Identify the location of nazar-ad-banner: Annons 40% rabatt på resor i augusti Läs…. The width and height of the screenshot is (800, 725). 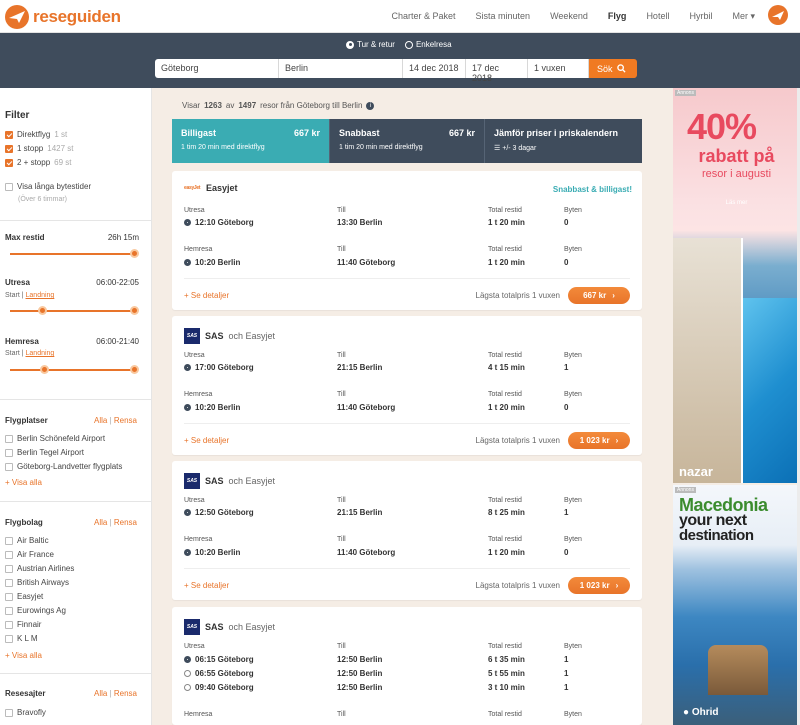
(736, 285).